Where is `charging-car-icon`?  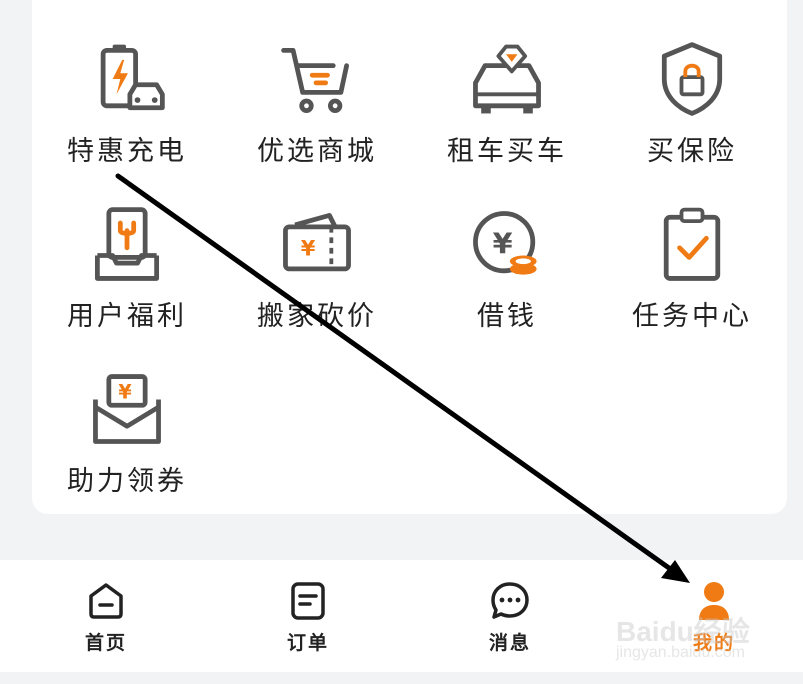 charging-car-icon is located at coordinates (127, 80).